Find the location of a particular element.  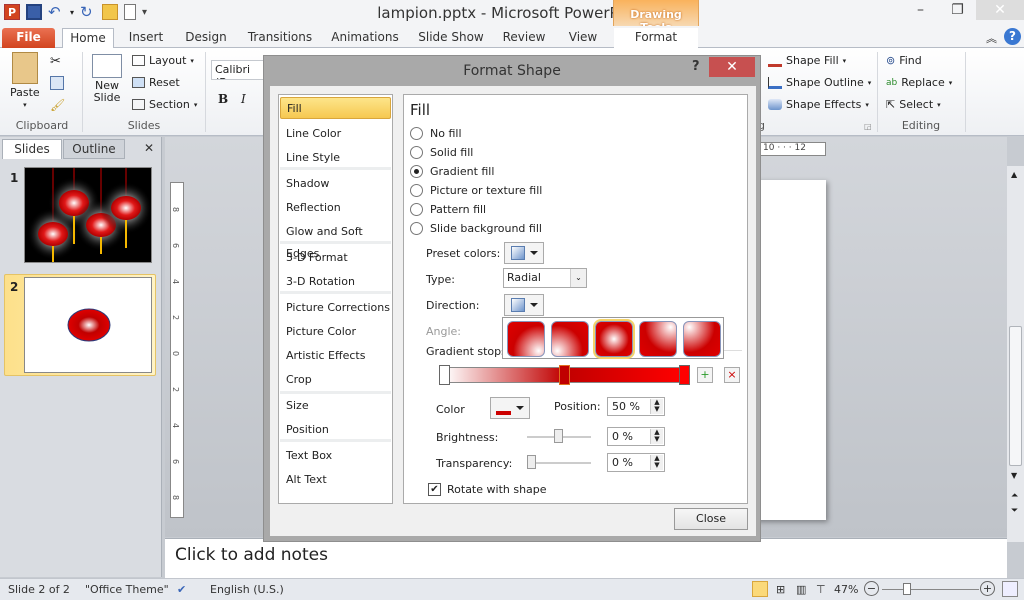

language: English (U.S.) is located at coordinates (247, 589).